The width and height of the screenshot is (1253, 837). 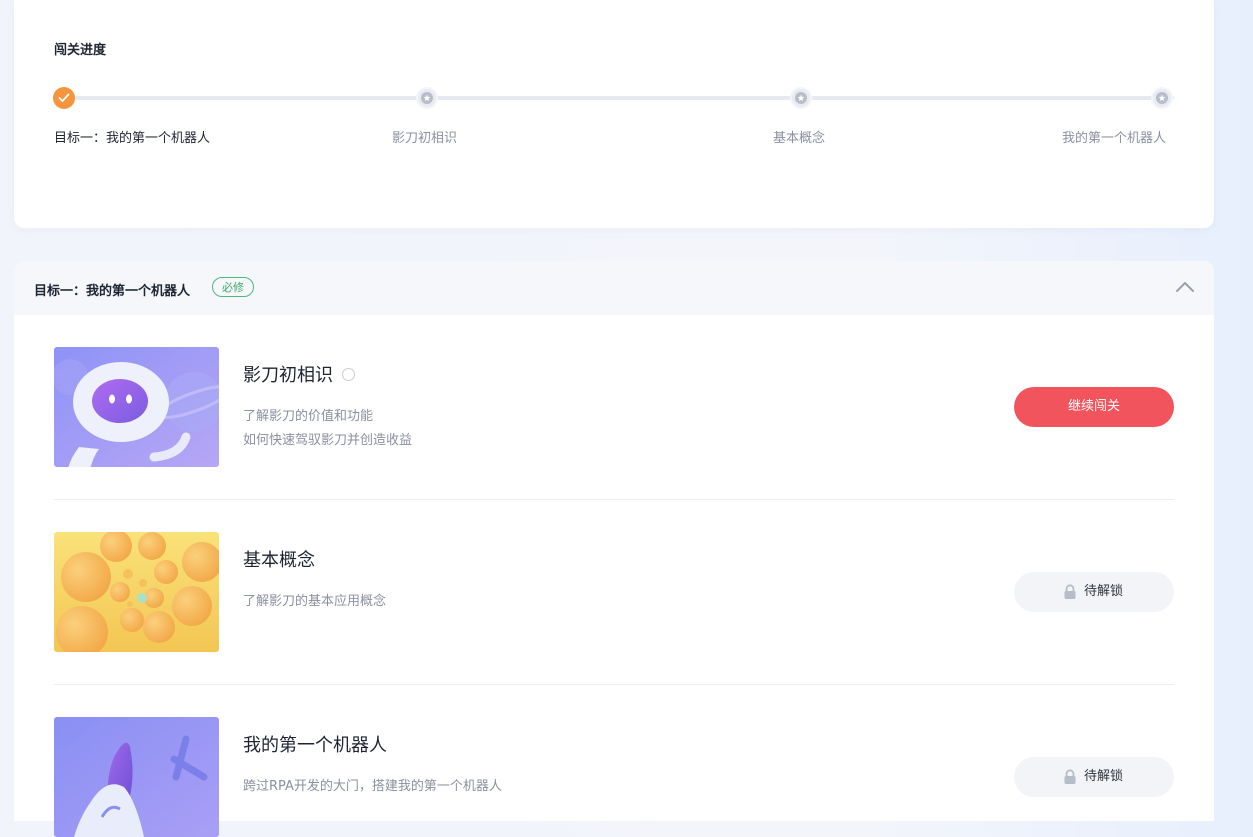 What do you see at coordinates (315, 744) in the screenshot?
I see `lesson-title: 我的第一个机器人` at bounding box center [315, 744].